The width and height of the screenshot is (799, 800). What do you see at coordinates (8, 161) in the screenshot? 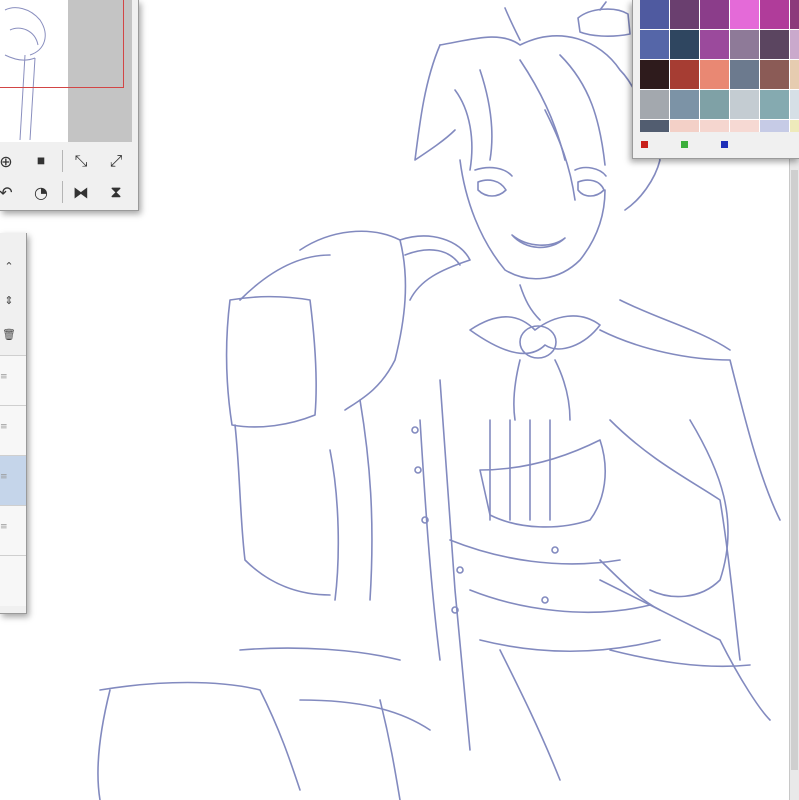
I see `zoom-in-icon: ⊕` at bounding box center [8, 161].